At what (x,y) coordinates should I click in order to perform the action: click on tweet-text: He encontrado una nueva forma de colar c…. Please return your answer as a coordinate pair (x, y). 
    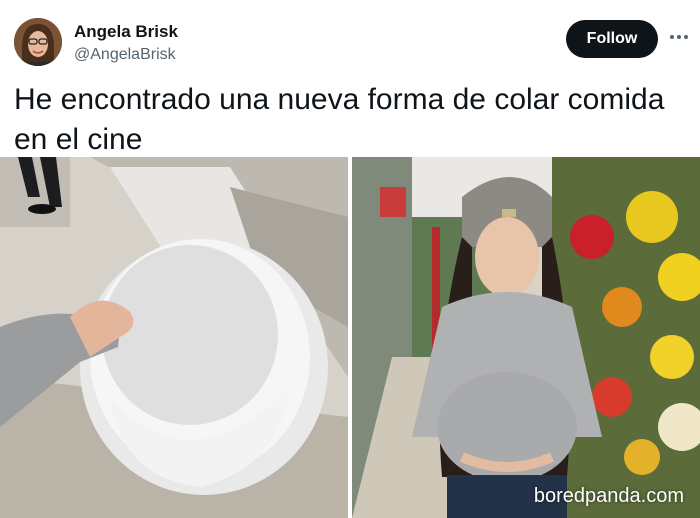
    Looking at the image, I should click on (339, 119).